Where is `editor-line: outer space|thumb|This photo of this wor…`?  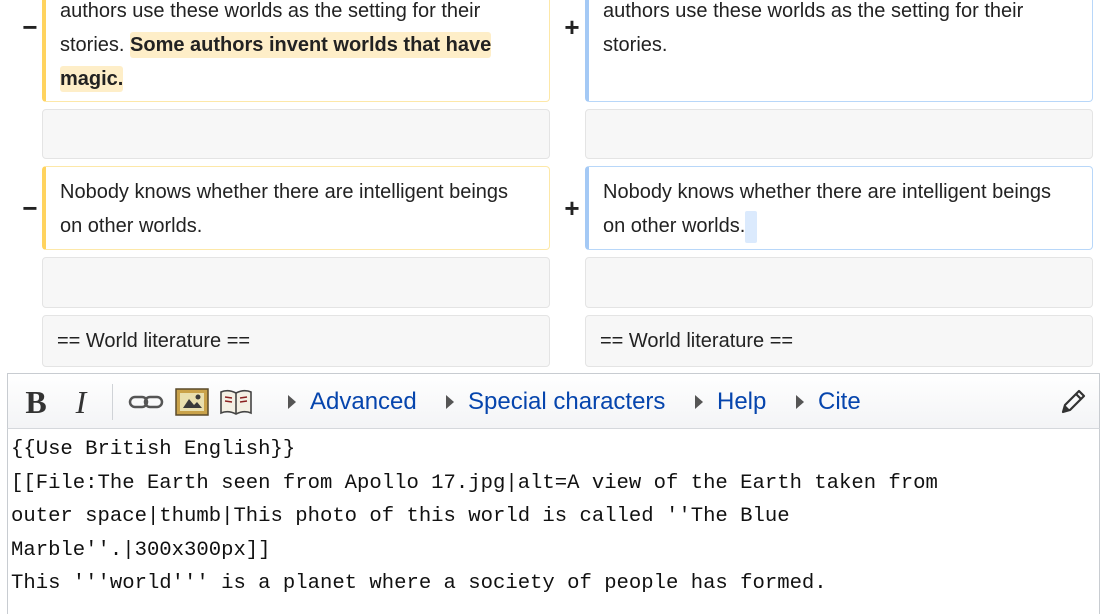 editor-line: outer space|thumb|This photo of this wor… is located at coordinates (400, 517).